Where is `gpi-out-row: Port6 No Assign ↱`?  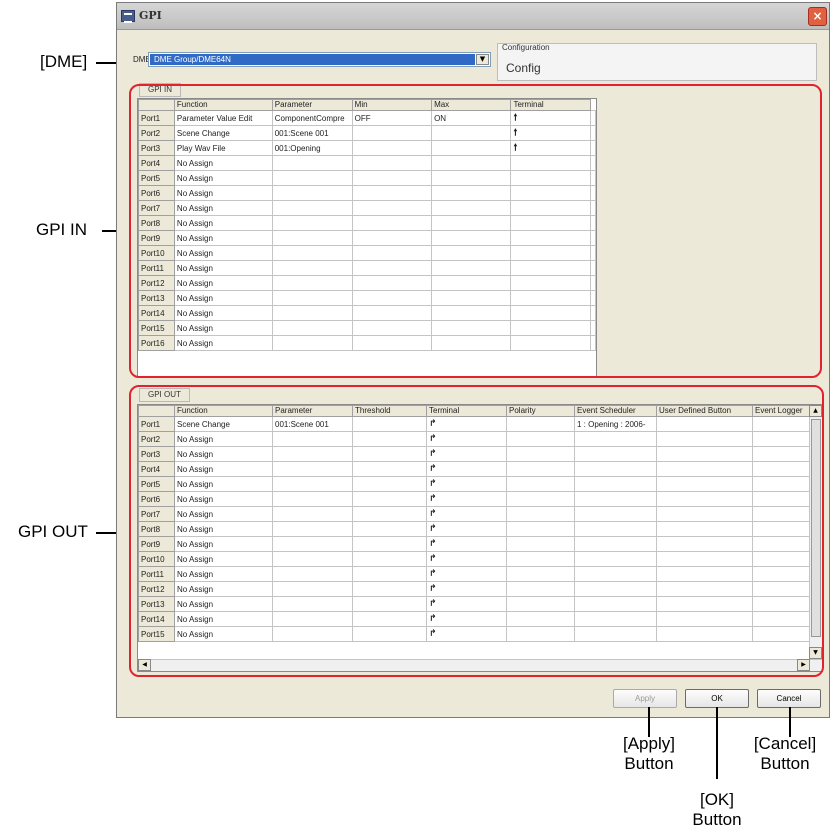 gpi-out-row: Port6 No Assign ↱ is located at coordinates (475, 499).